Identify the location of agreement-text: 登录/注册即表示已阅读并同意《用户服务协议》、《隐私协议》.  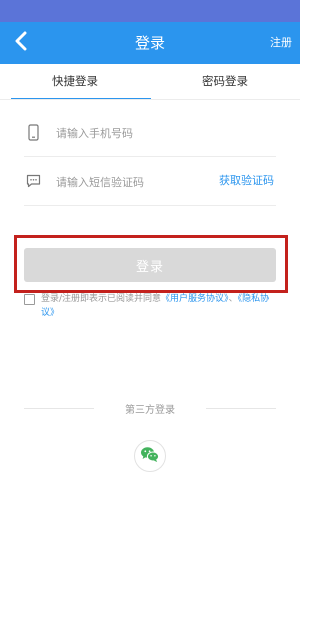
(152, 306).